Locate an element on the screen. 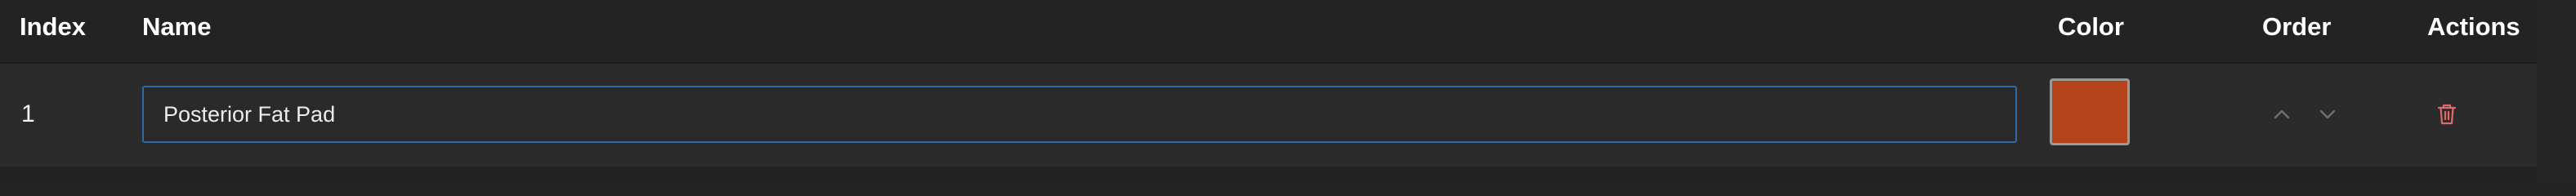 Image resolution: width=2576 pixels, height=196 pixels. chevron-down-icon is located at coordinates (2327, 114).